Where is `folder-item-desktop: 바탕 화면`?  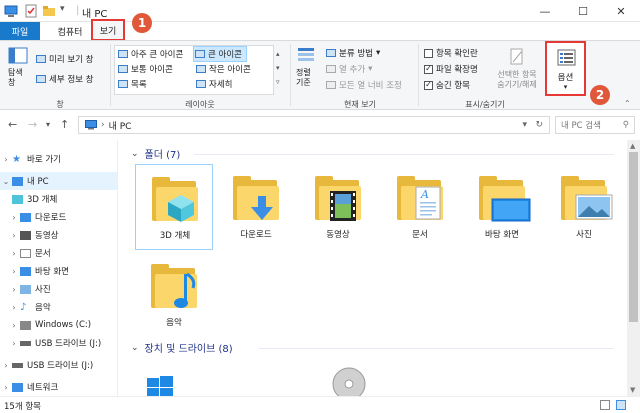
folder-item-desktop: 바탕 화면 is located at coordinates (502, 207).